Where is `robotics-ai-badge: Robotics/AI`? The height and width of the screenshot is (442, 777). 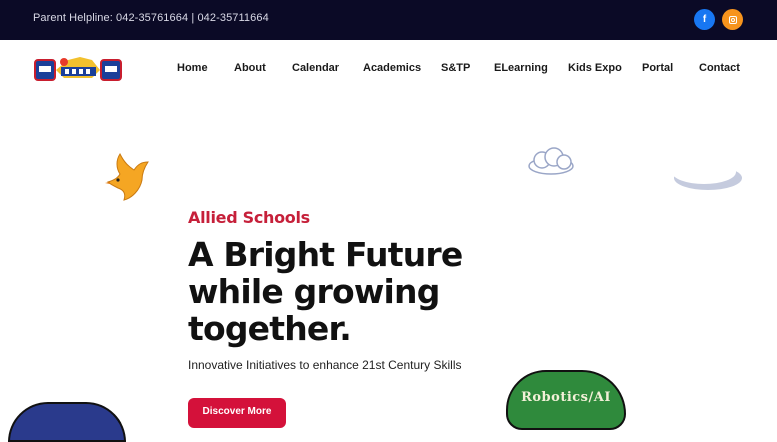
robotics-ai-badge: Robotics/AI is located at coordinates (566, 400).